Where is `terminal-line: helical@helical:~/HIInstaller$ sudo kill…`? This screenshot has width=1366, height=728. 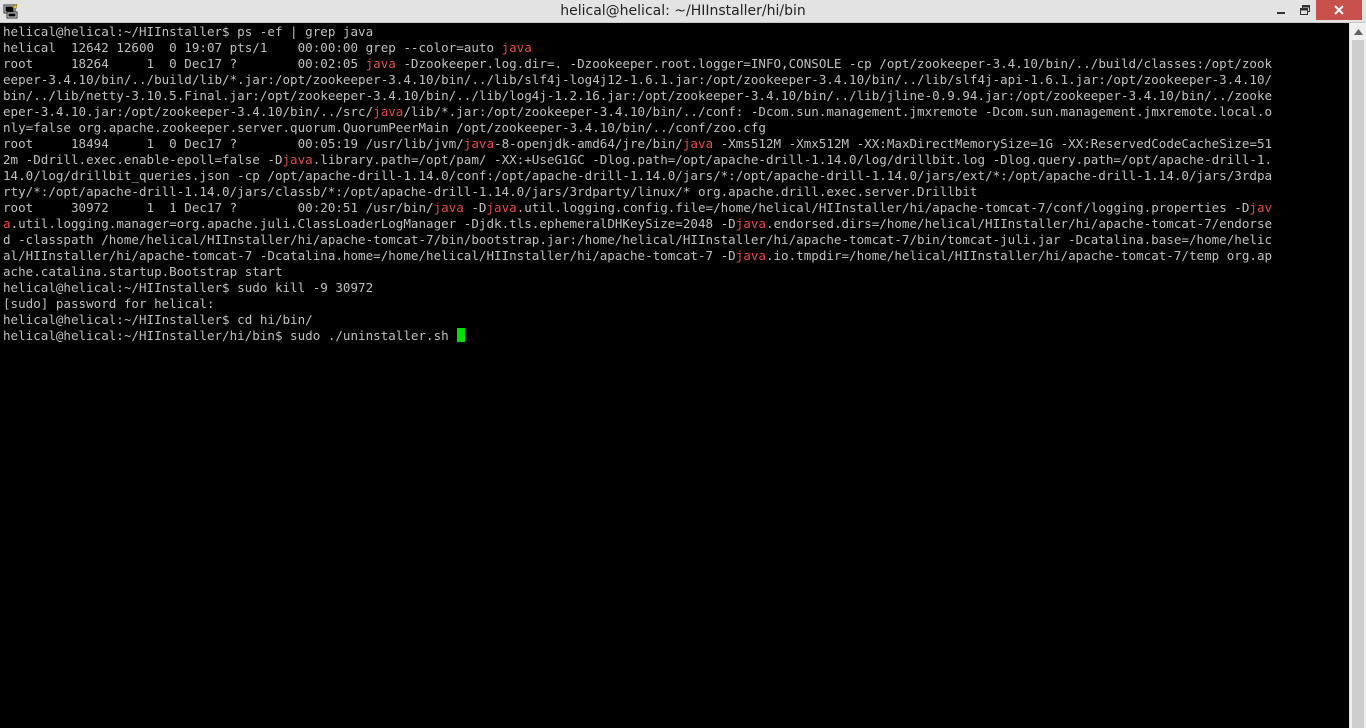 terminal-line: helical@helical:~/HIInstaller$ sudo kill… is located at coordinates (188, 287).